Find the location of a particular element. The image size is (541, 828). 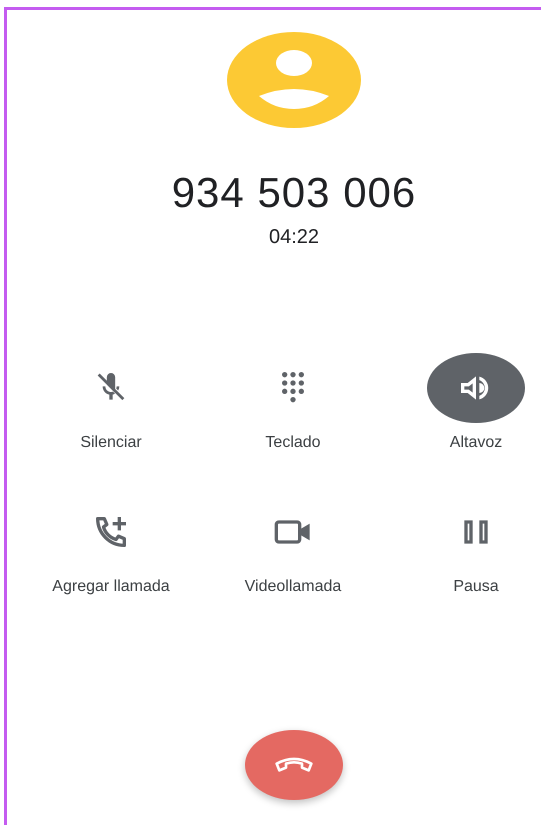

end-call-button is located at coordinates (294, 765).